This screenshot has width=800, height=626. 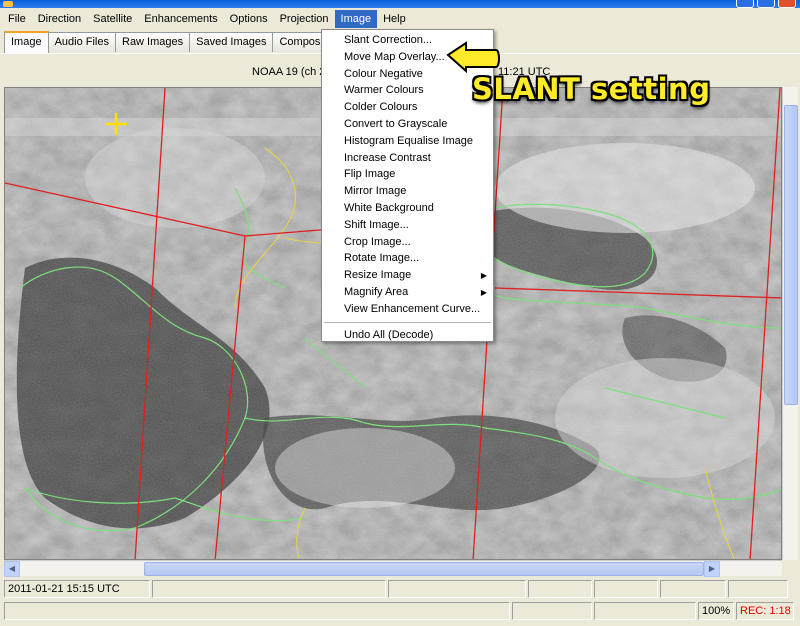 I want to click on annotation-arrow-icon, so click(x=473, y=57).